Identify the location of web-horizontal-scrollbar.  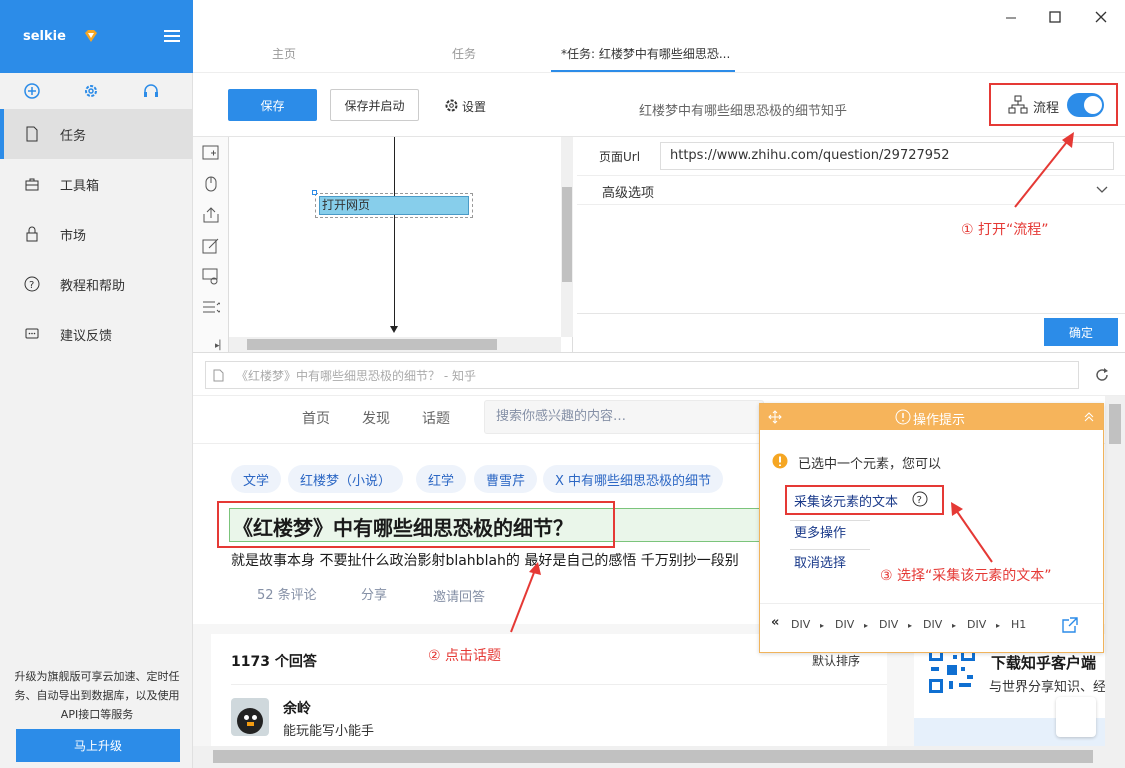
(659, 757).